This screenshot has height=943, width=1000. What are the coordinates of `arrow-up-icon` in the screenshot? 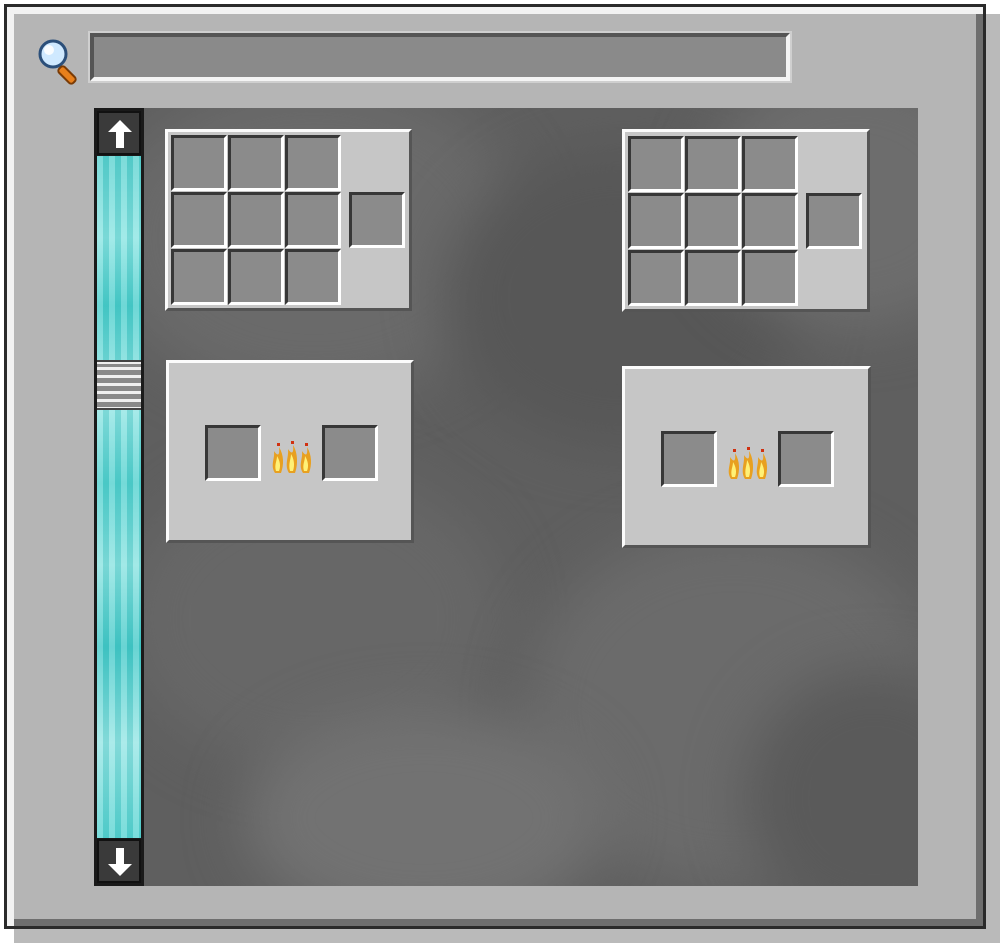 It's located at (120, 134).